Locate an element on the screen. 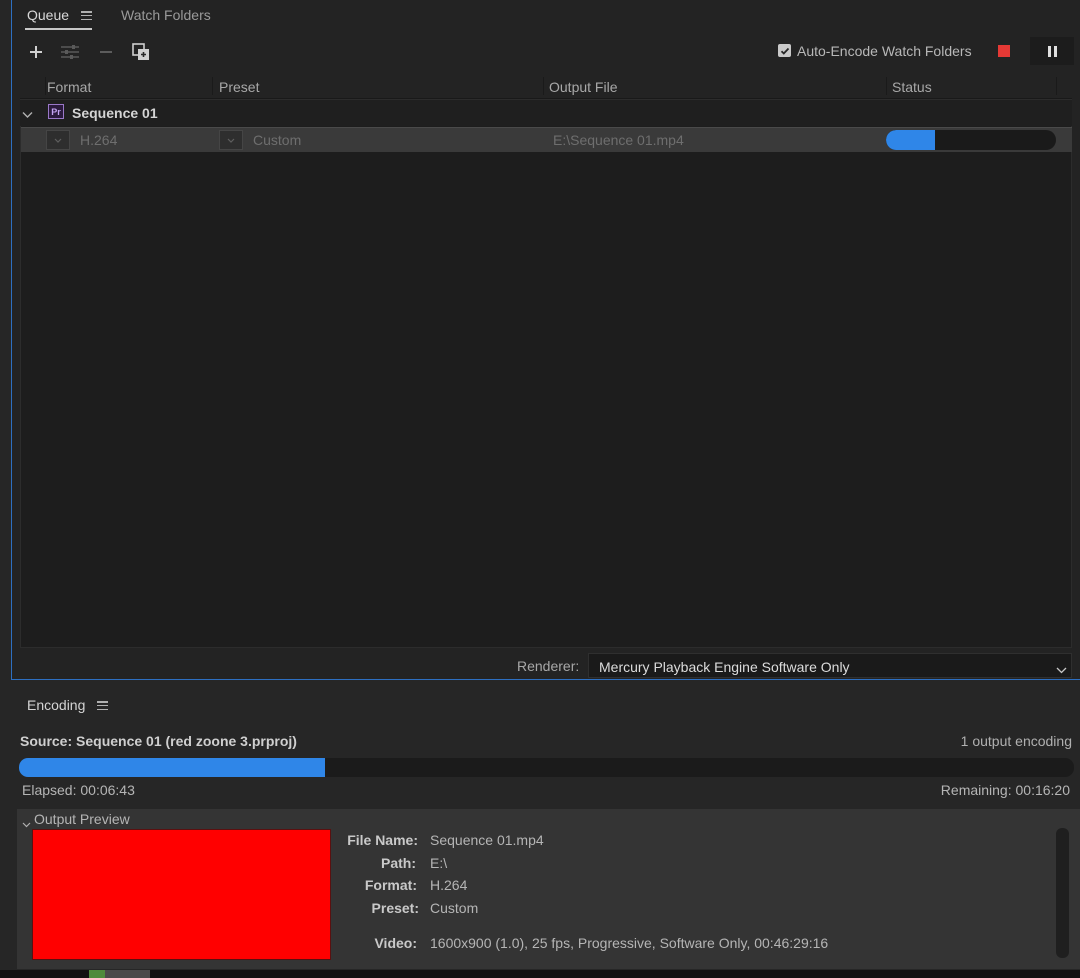 The height and width of the screenshot is (978, 1080). encoding-progress is located at coordinates (546, 767).